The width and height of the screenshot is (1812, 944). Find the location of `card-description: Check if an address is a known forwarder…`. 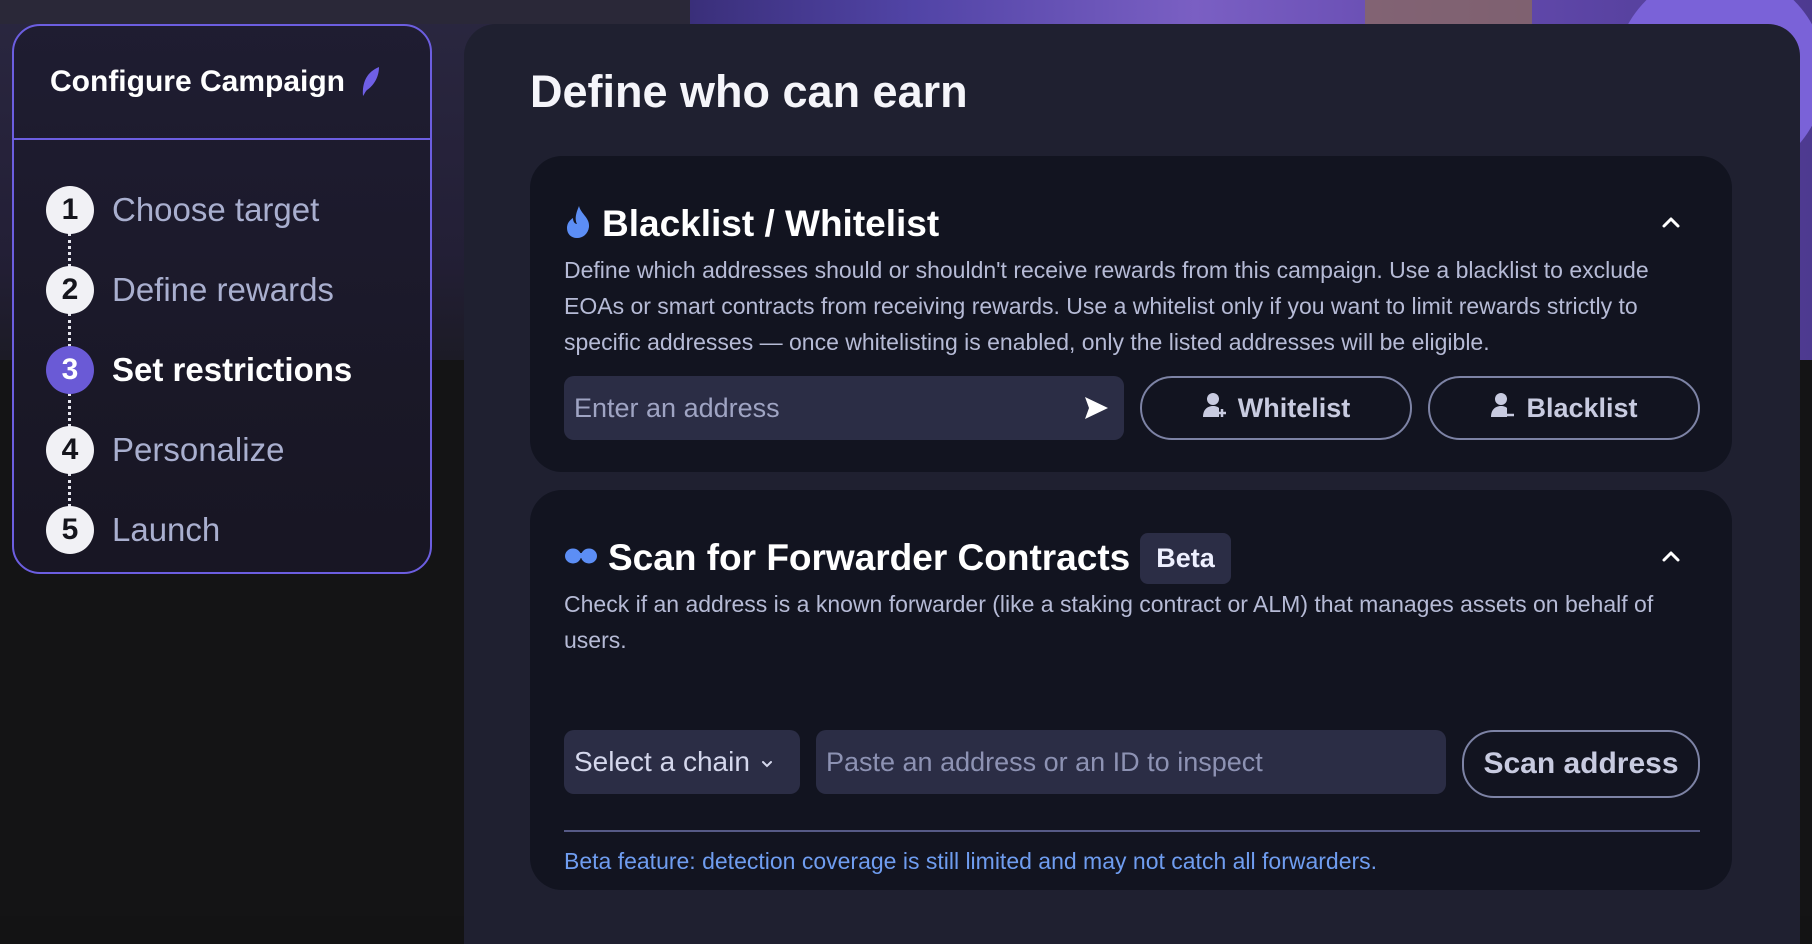

card-description: Check if an address is a known forwarder… is located at coordinates (1109, 622).